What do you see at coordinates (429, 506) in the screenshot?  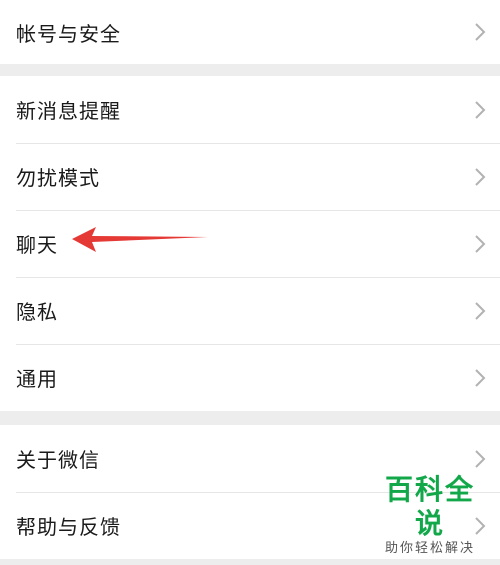 I see `watermark-title: 百科全说` at bounding box center [429, 506].